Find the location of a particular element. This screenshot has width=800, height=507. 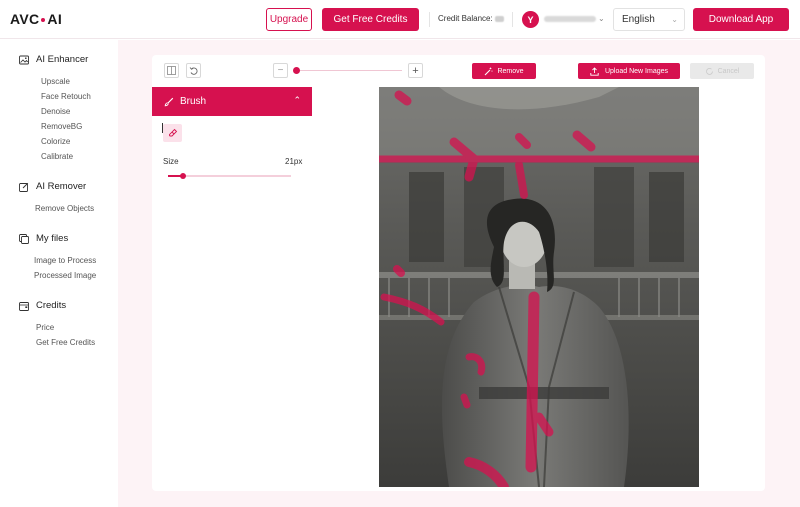

undo-icon is located at coordinates (193, 70).